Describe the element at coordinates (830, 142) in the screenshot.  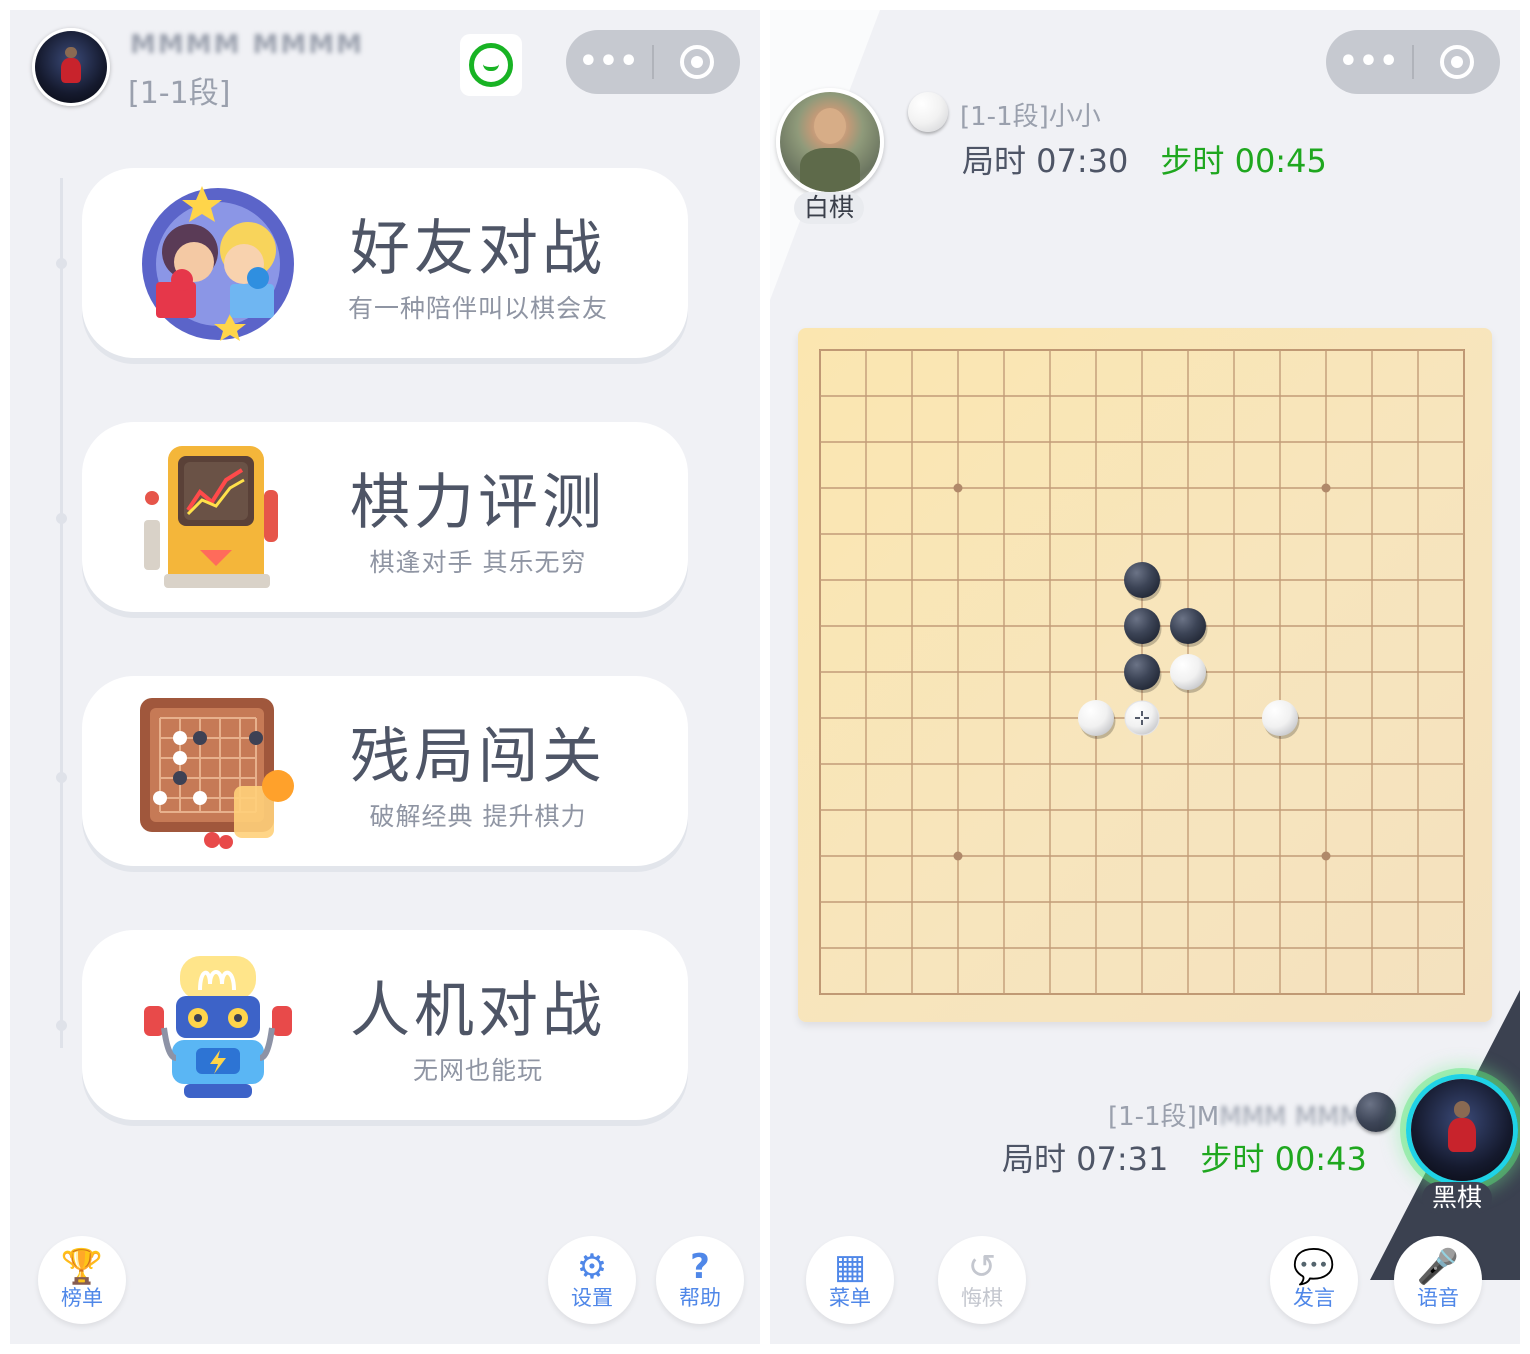
I see `white-player-avatar` at that location.